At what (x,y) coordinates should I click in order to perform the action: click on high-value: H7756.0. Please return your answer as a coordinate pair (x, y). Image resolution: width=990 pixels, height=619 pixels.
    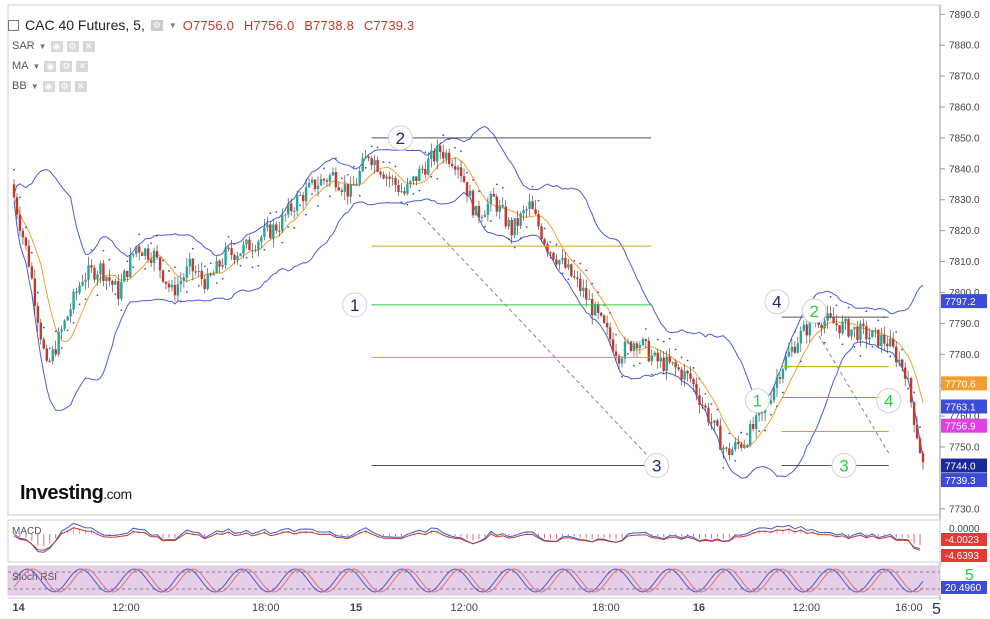
    Looking at the image, I should click on (269, 25).